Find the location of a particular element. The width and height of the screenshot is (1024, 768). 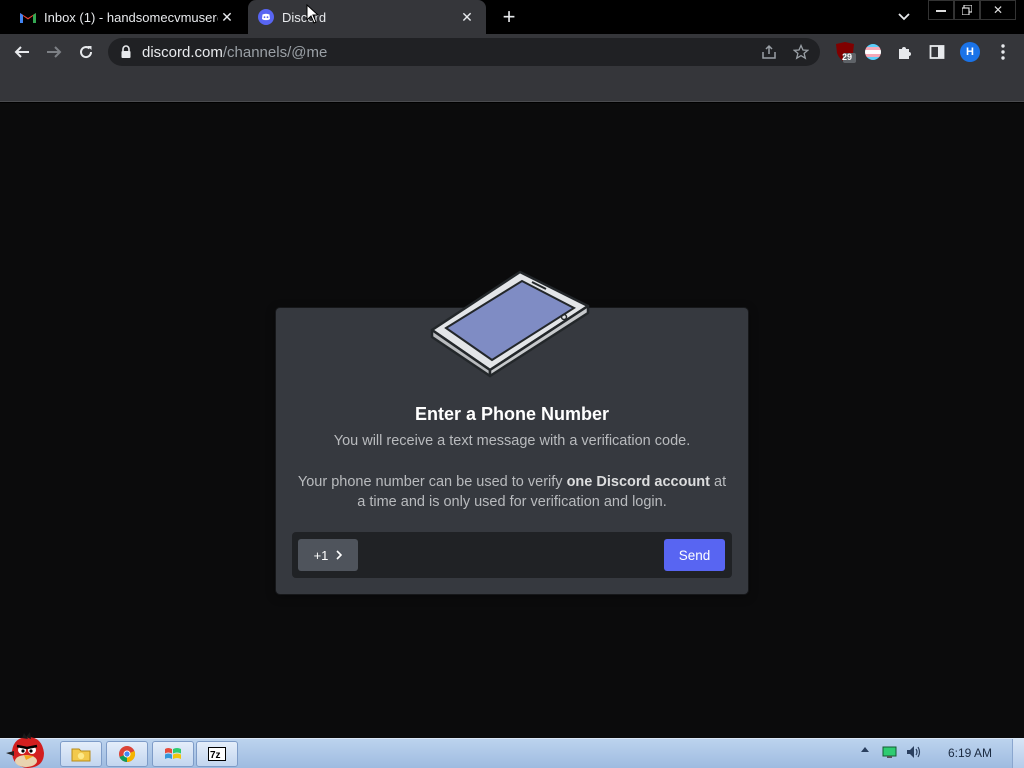

more-menu-icon is located at coordinates (1003, 52).